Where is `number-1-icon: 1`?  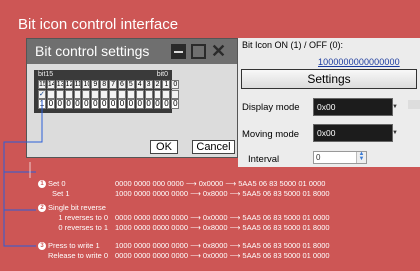 number-1-icon: 1 is located at coordinates (42, 184).